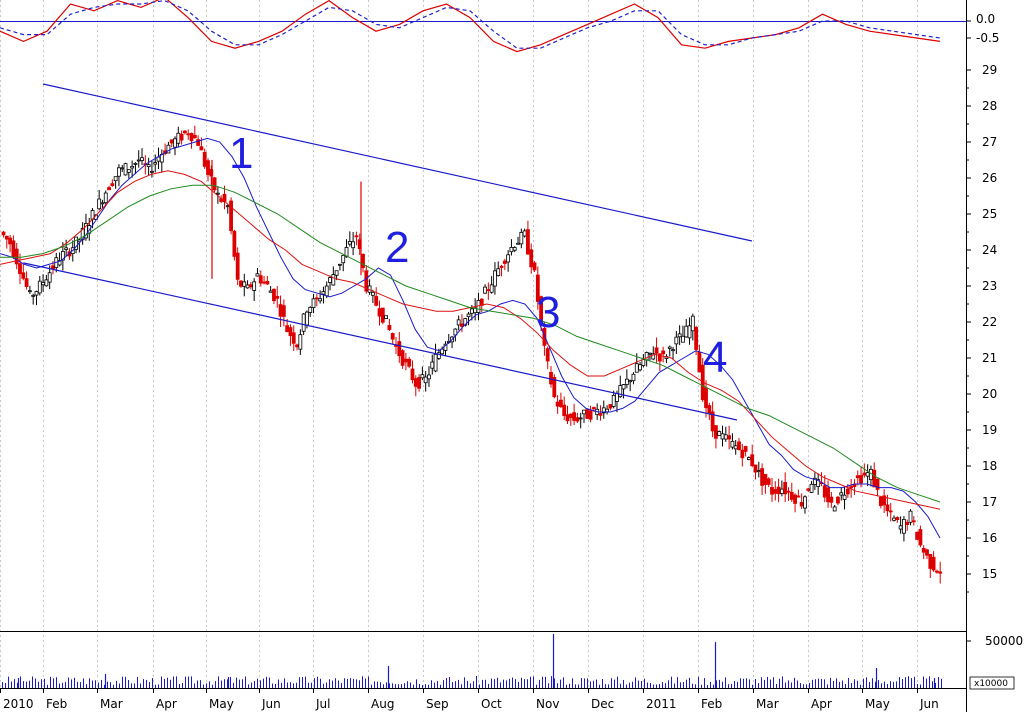 The image size is (1029, 712). I want to click on wave-label: 1, so click(241, 153).